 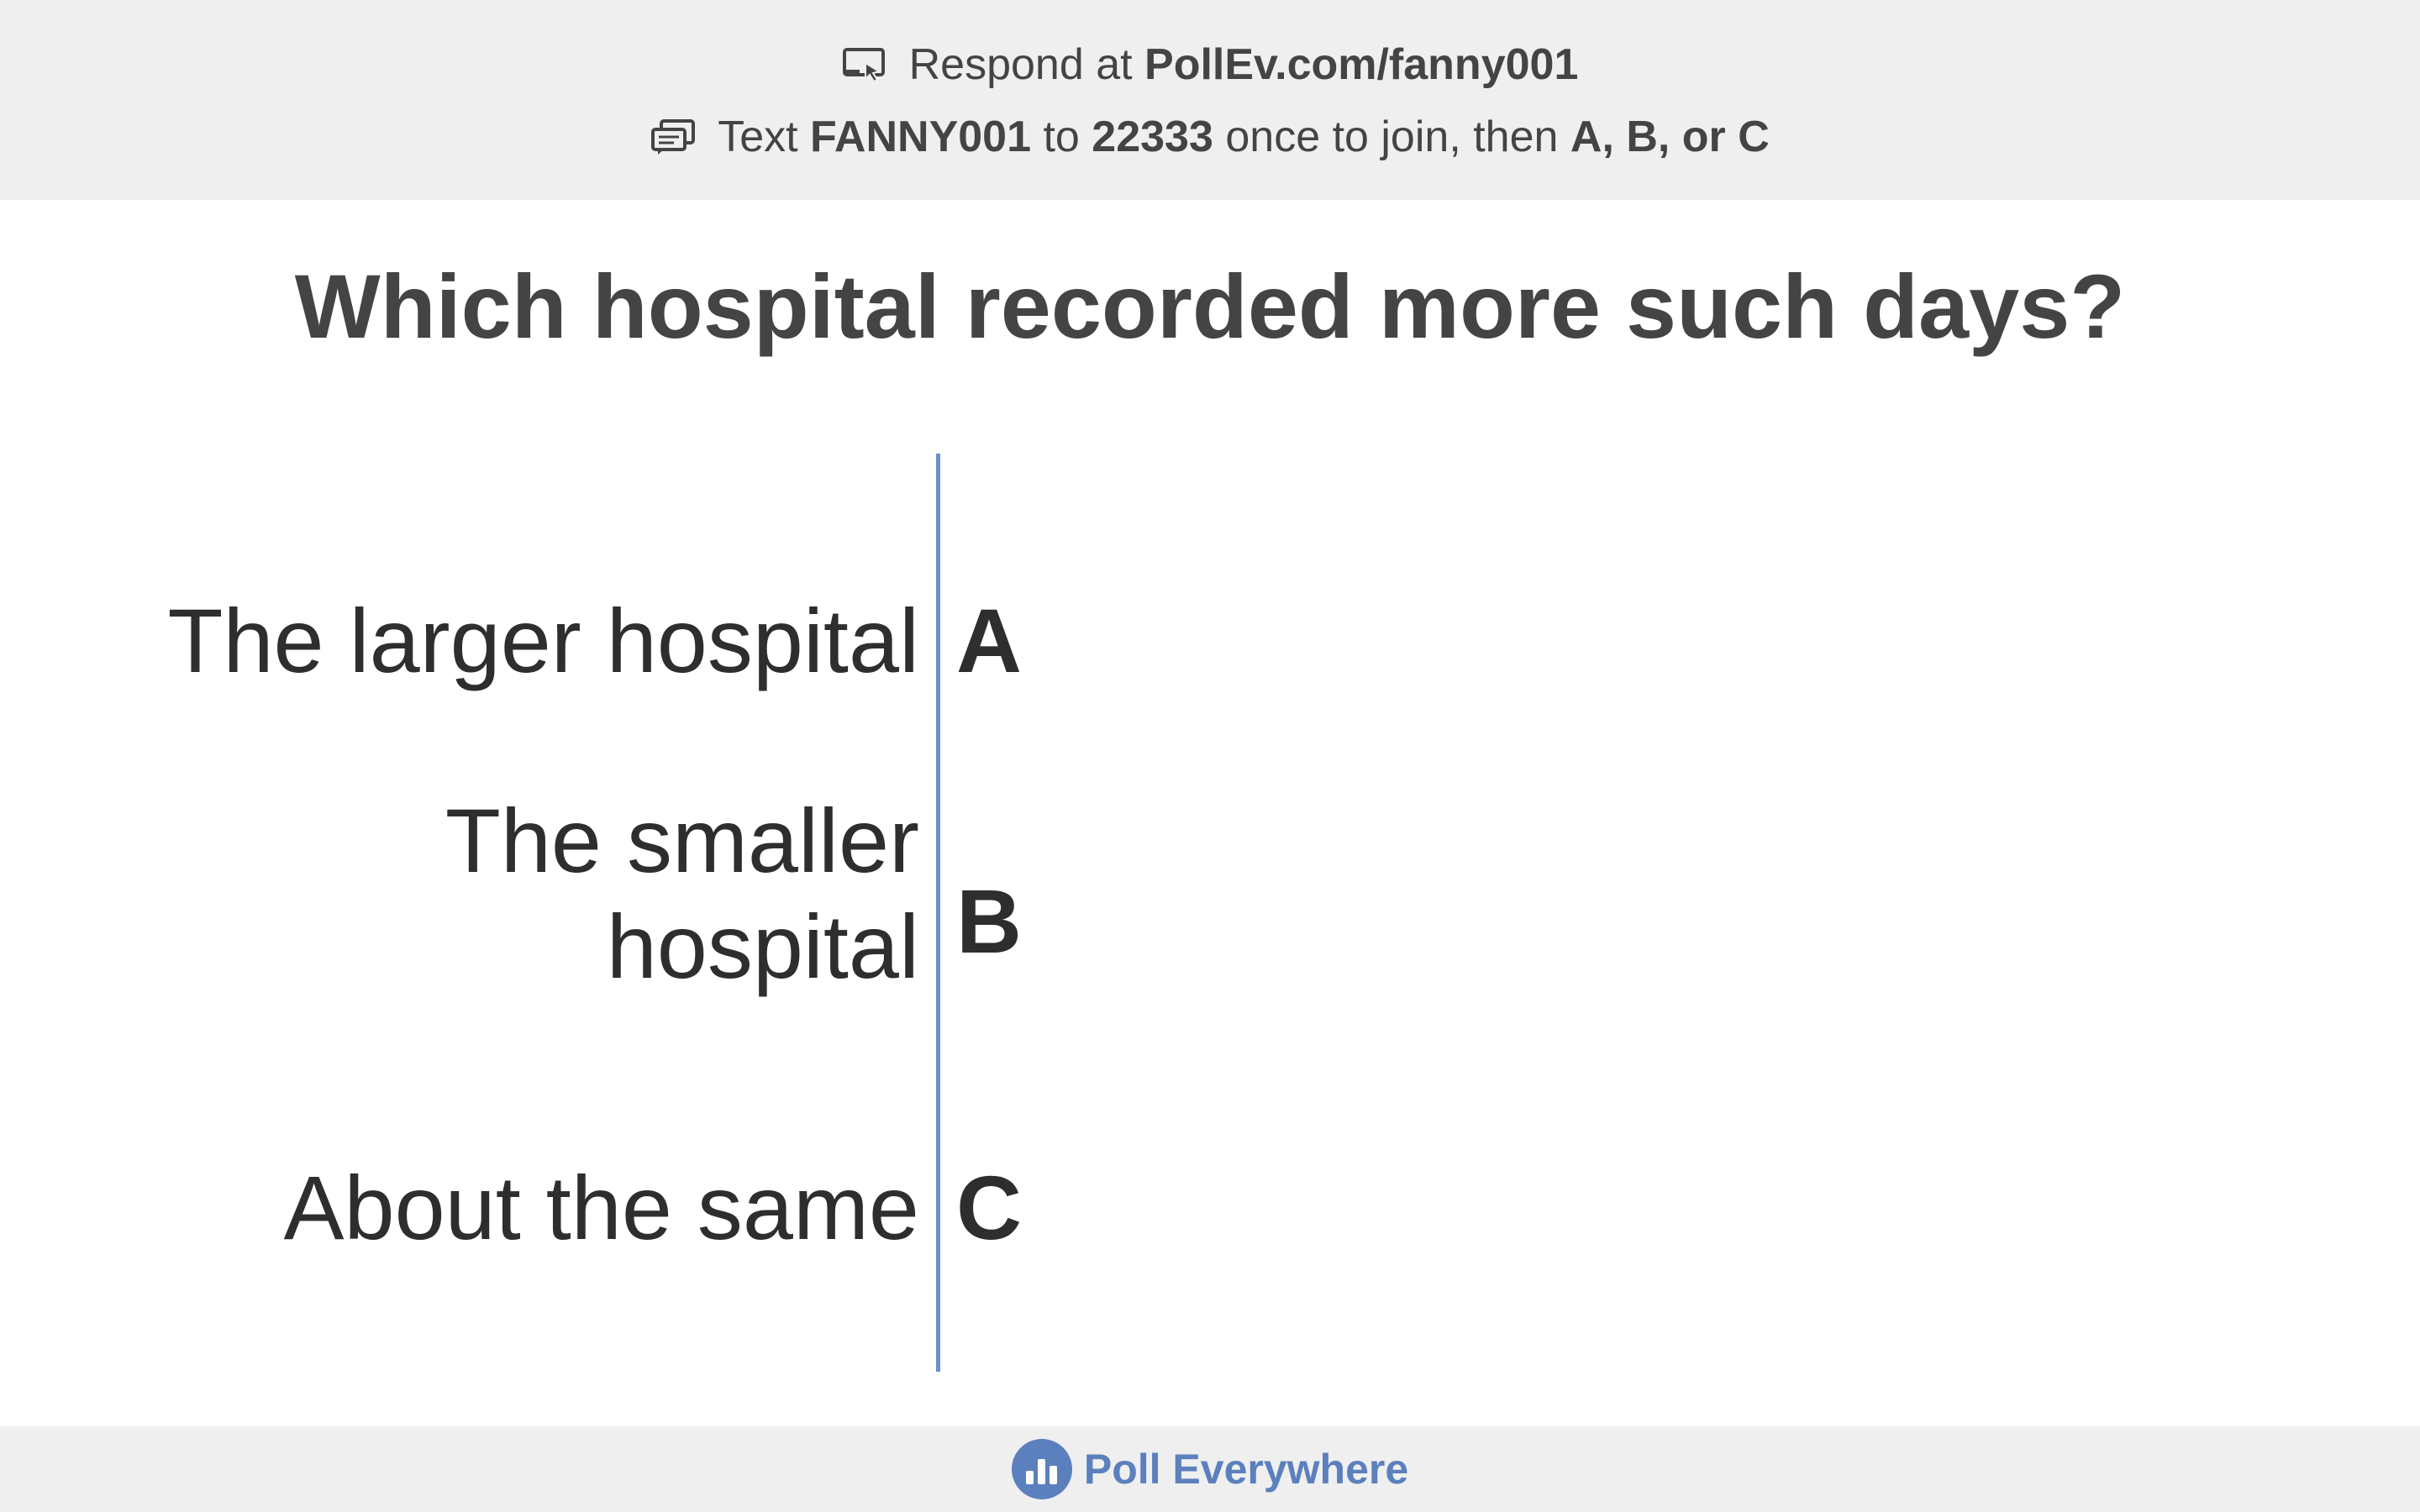 I want to click on text-to: to, so click(x=1061, y=137).